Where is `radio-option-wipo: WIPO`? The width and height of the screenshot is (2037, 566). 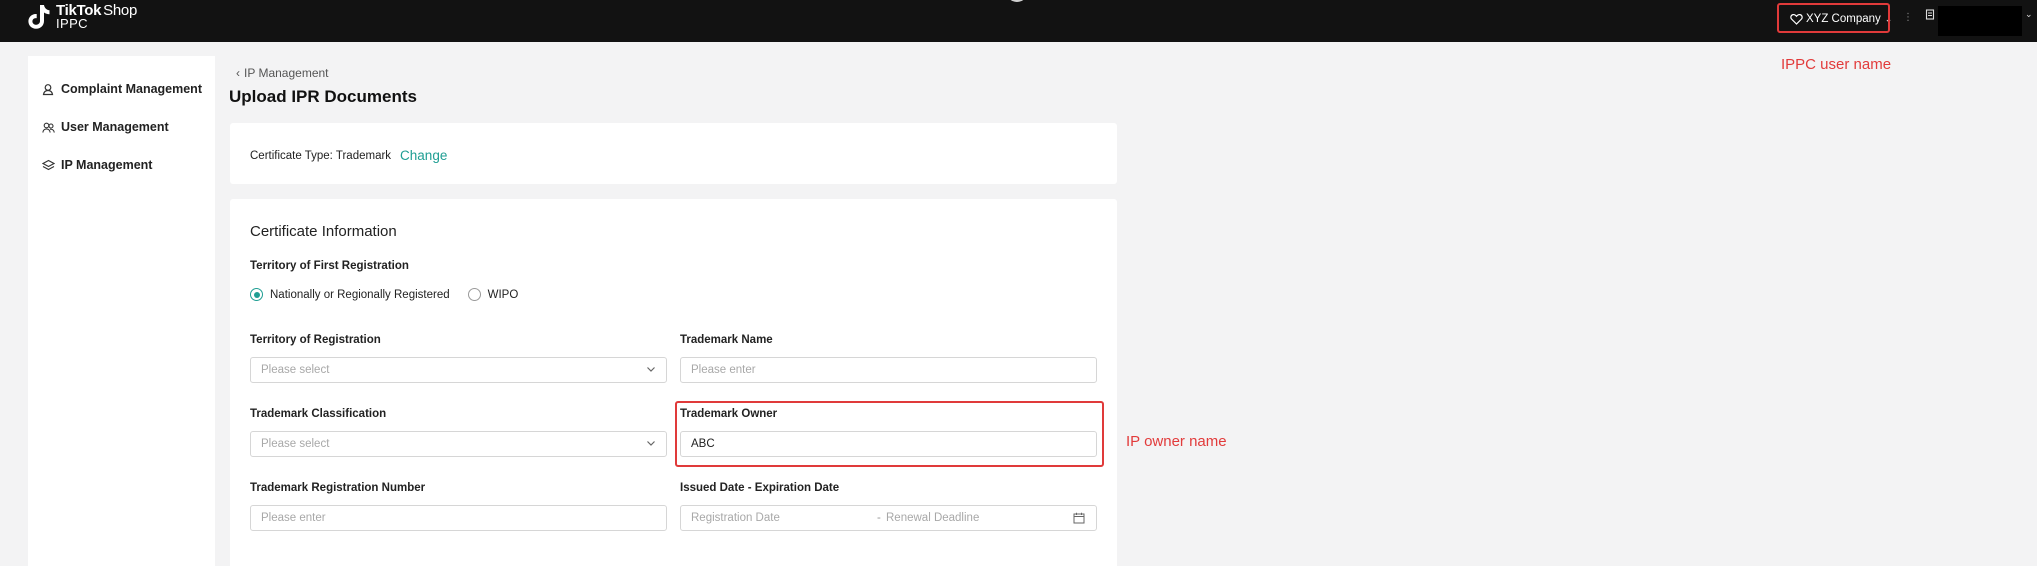 radio-option-wipo: WIPO is located at coordinates (493, 294).